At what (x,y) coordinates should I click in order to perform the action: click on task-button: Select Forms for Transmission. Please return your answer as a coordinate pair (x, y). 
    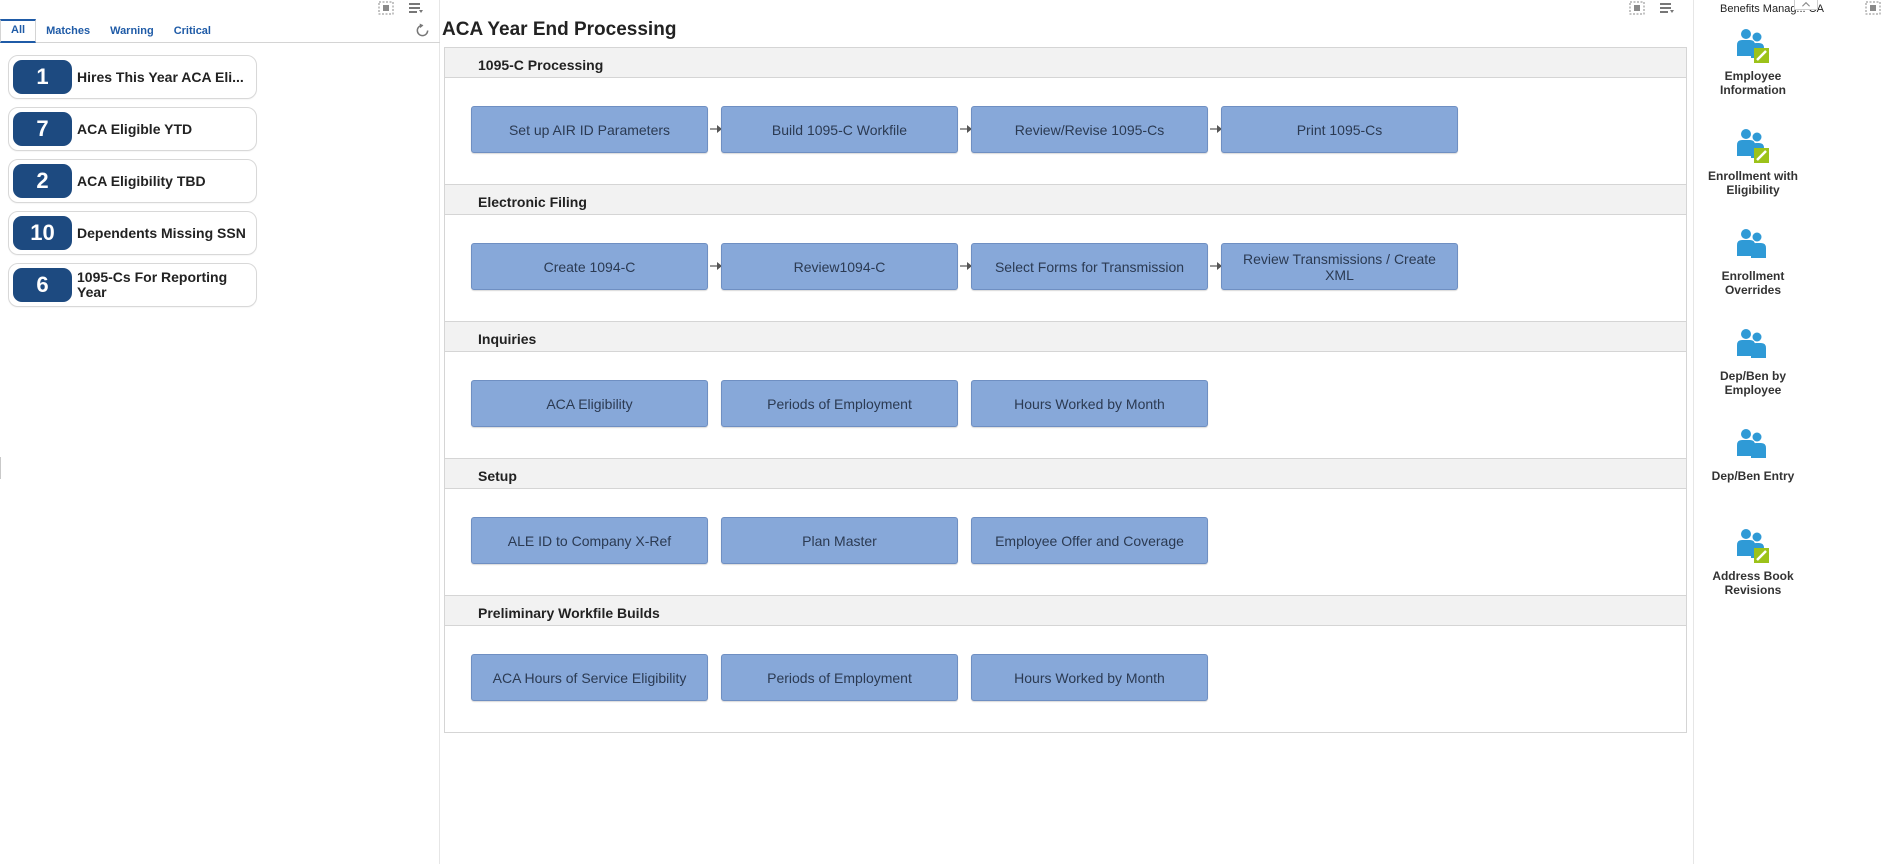
    Looking at the image, I should click on (1089, 266).